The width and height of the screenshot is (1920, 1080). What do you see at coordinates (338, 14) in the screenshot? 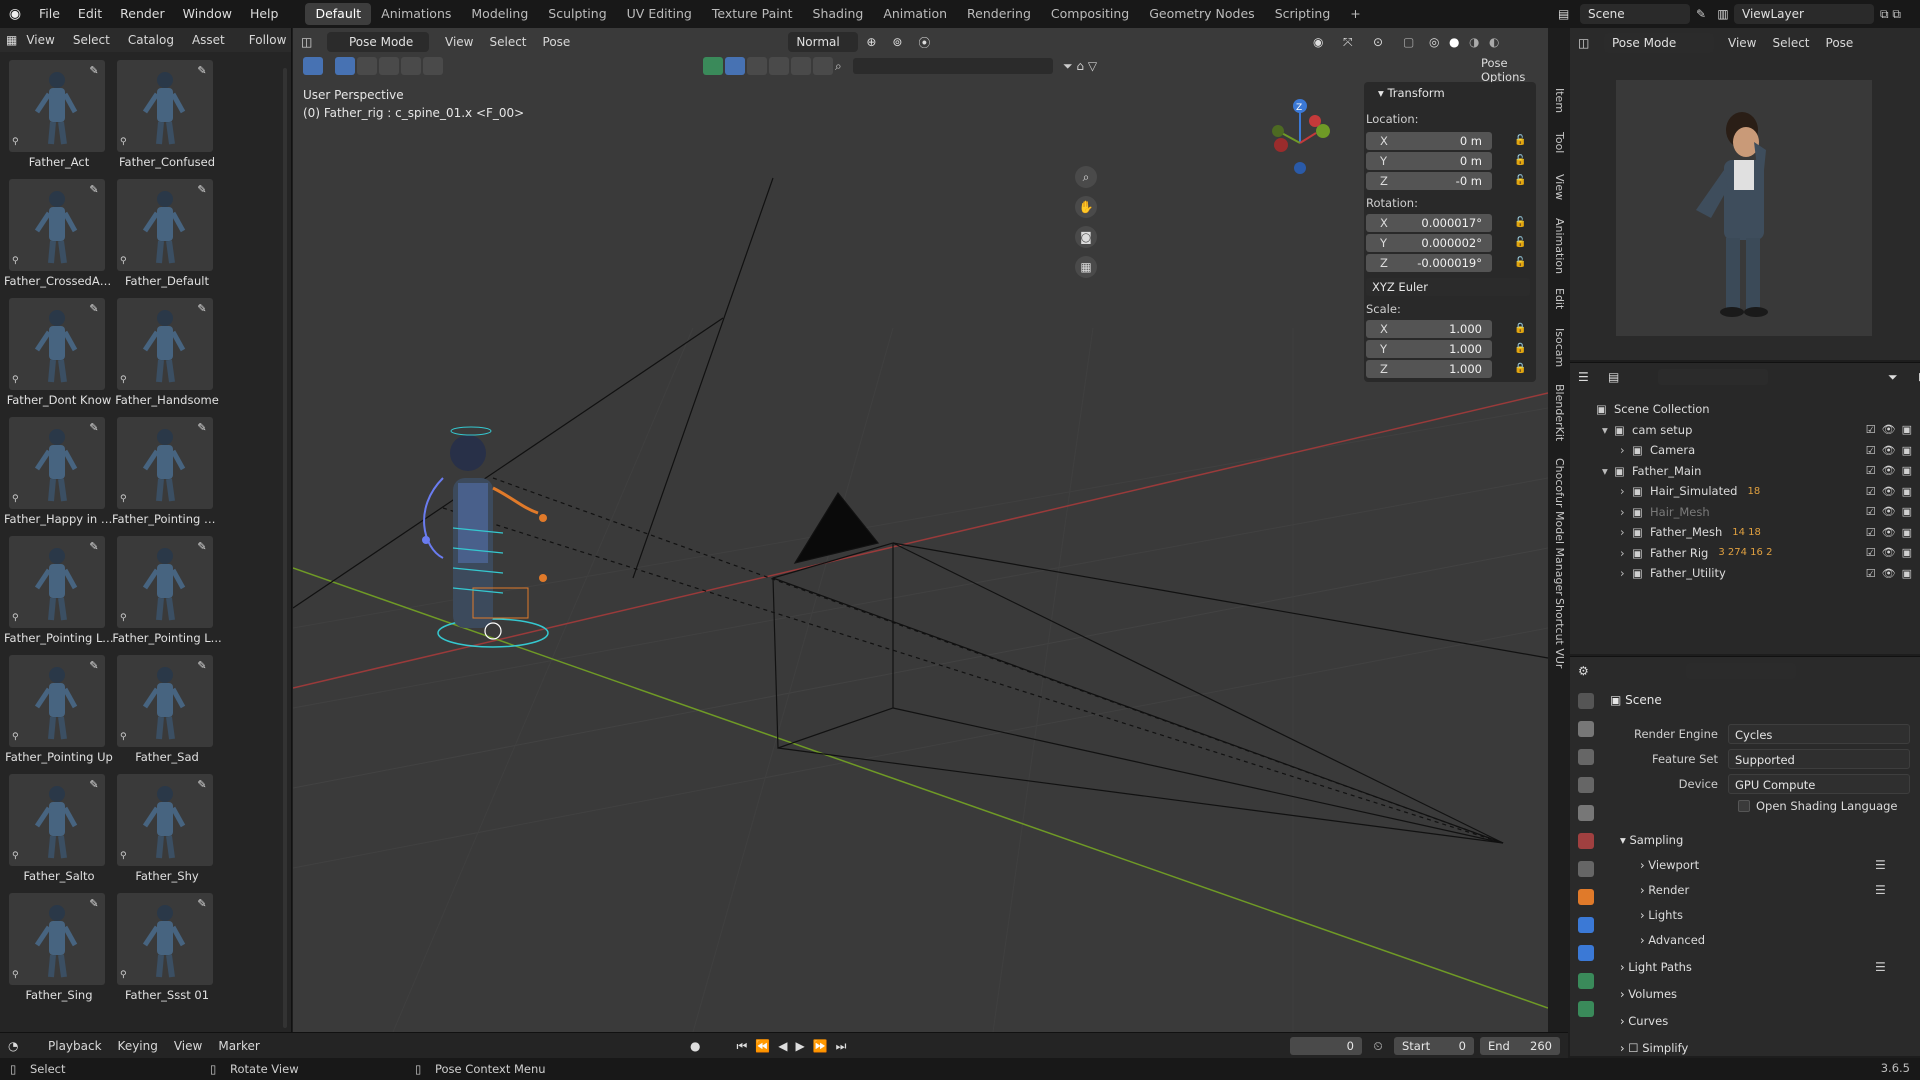
I see `workspace-tab-default: Default` at bounding box center [338, 14].